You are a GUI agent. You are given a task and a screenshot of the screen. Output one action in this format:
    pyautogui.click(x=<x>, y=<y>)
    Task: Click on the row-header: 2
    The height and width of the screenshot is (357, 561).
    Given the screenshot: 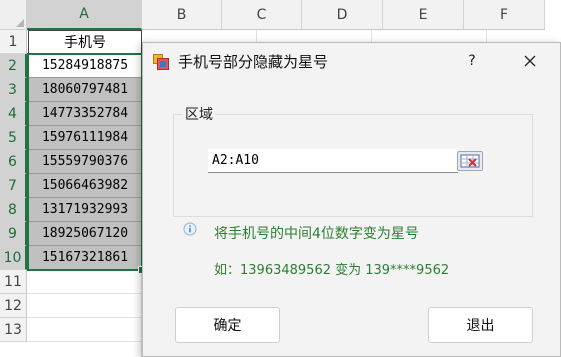 What is the action you would take?
    pyautogui.click(x=13, y=66)
    